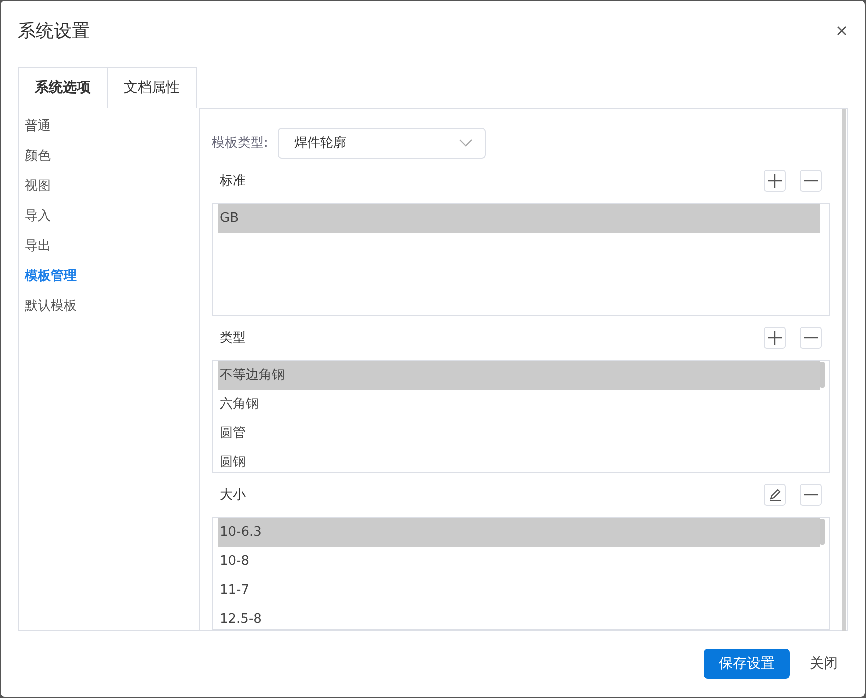 The height and width of the screenshot is (698, 866). What do you see at coordinates (519, 590) in the screenshot?
I see `list-item: 11-7` at bounding box center [519, 590].